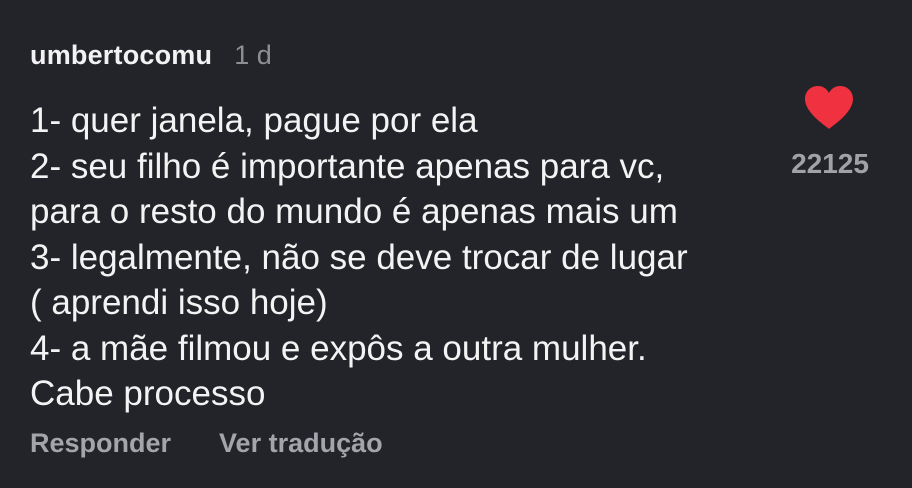 The height and width of the screenshot is (488, 912). Describe the element at coordinates (100, 443) in the screenshot. I see `reply-button: Responder` at that location.